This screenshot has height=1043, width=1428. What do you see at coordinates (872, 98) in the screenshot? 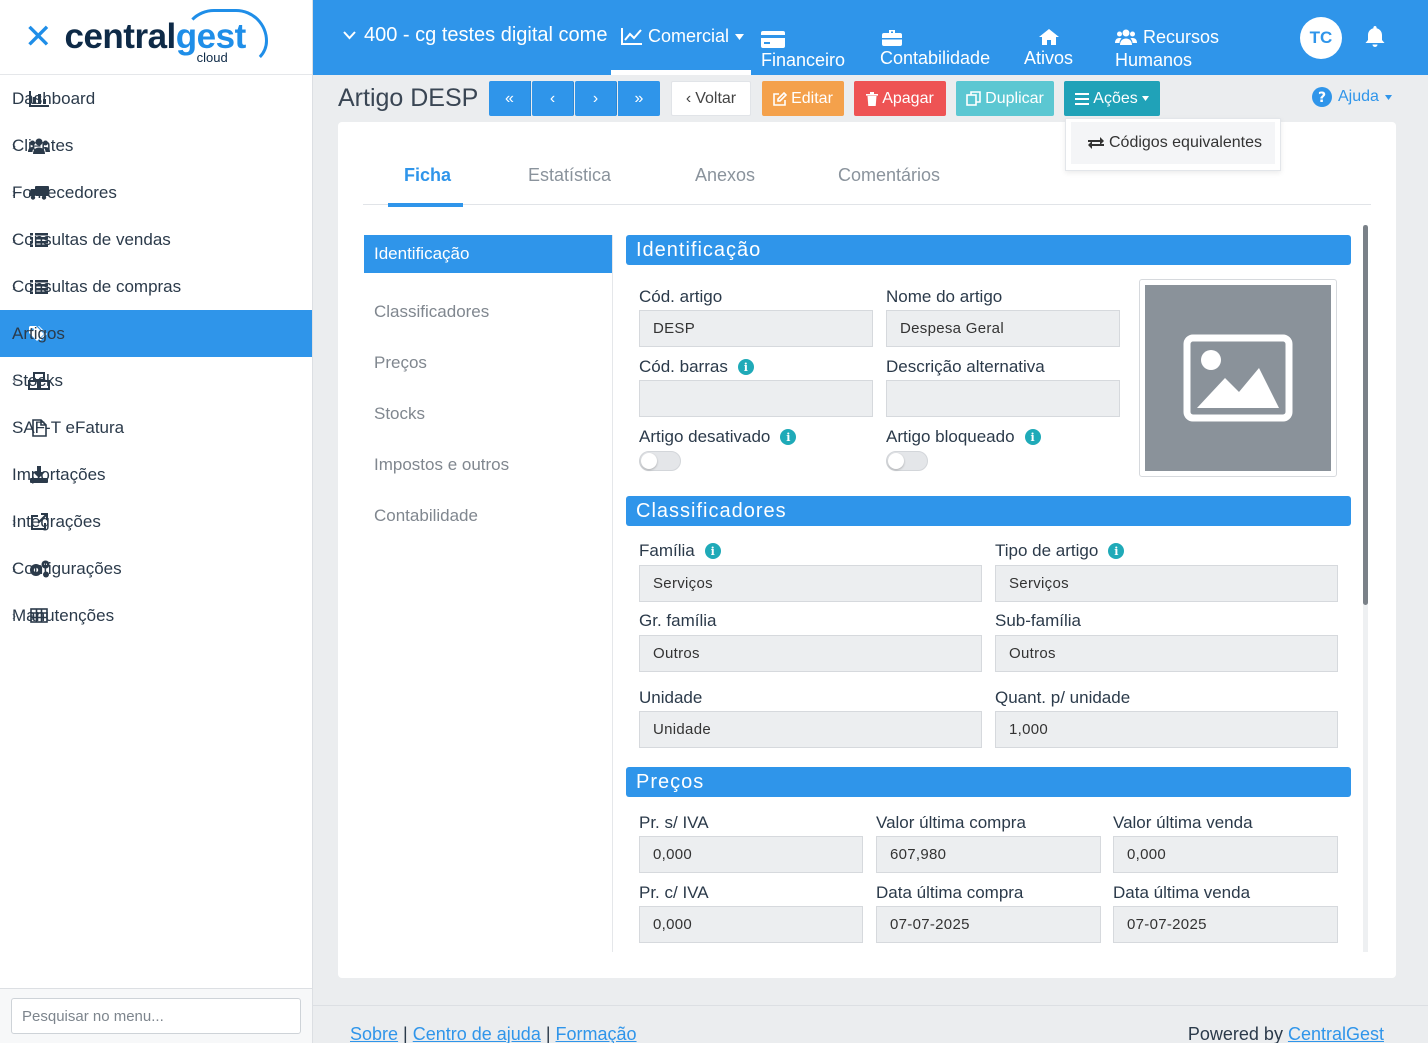
I see `trash-icon` at bounding box center [872, 98].